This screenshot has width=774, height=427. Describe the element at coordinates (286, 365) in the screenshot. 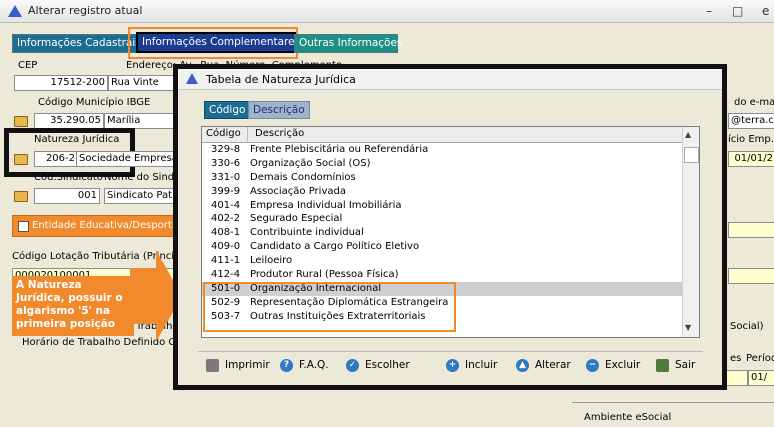

I see `help-icon: ?` at that location.